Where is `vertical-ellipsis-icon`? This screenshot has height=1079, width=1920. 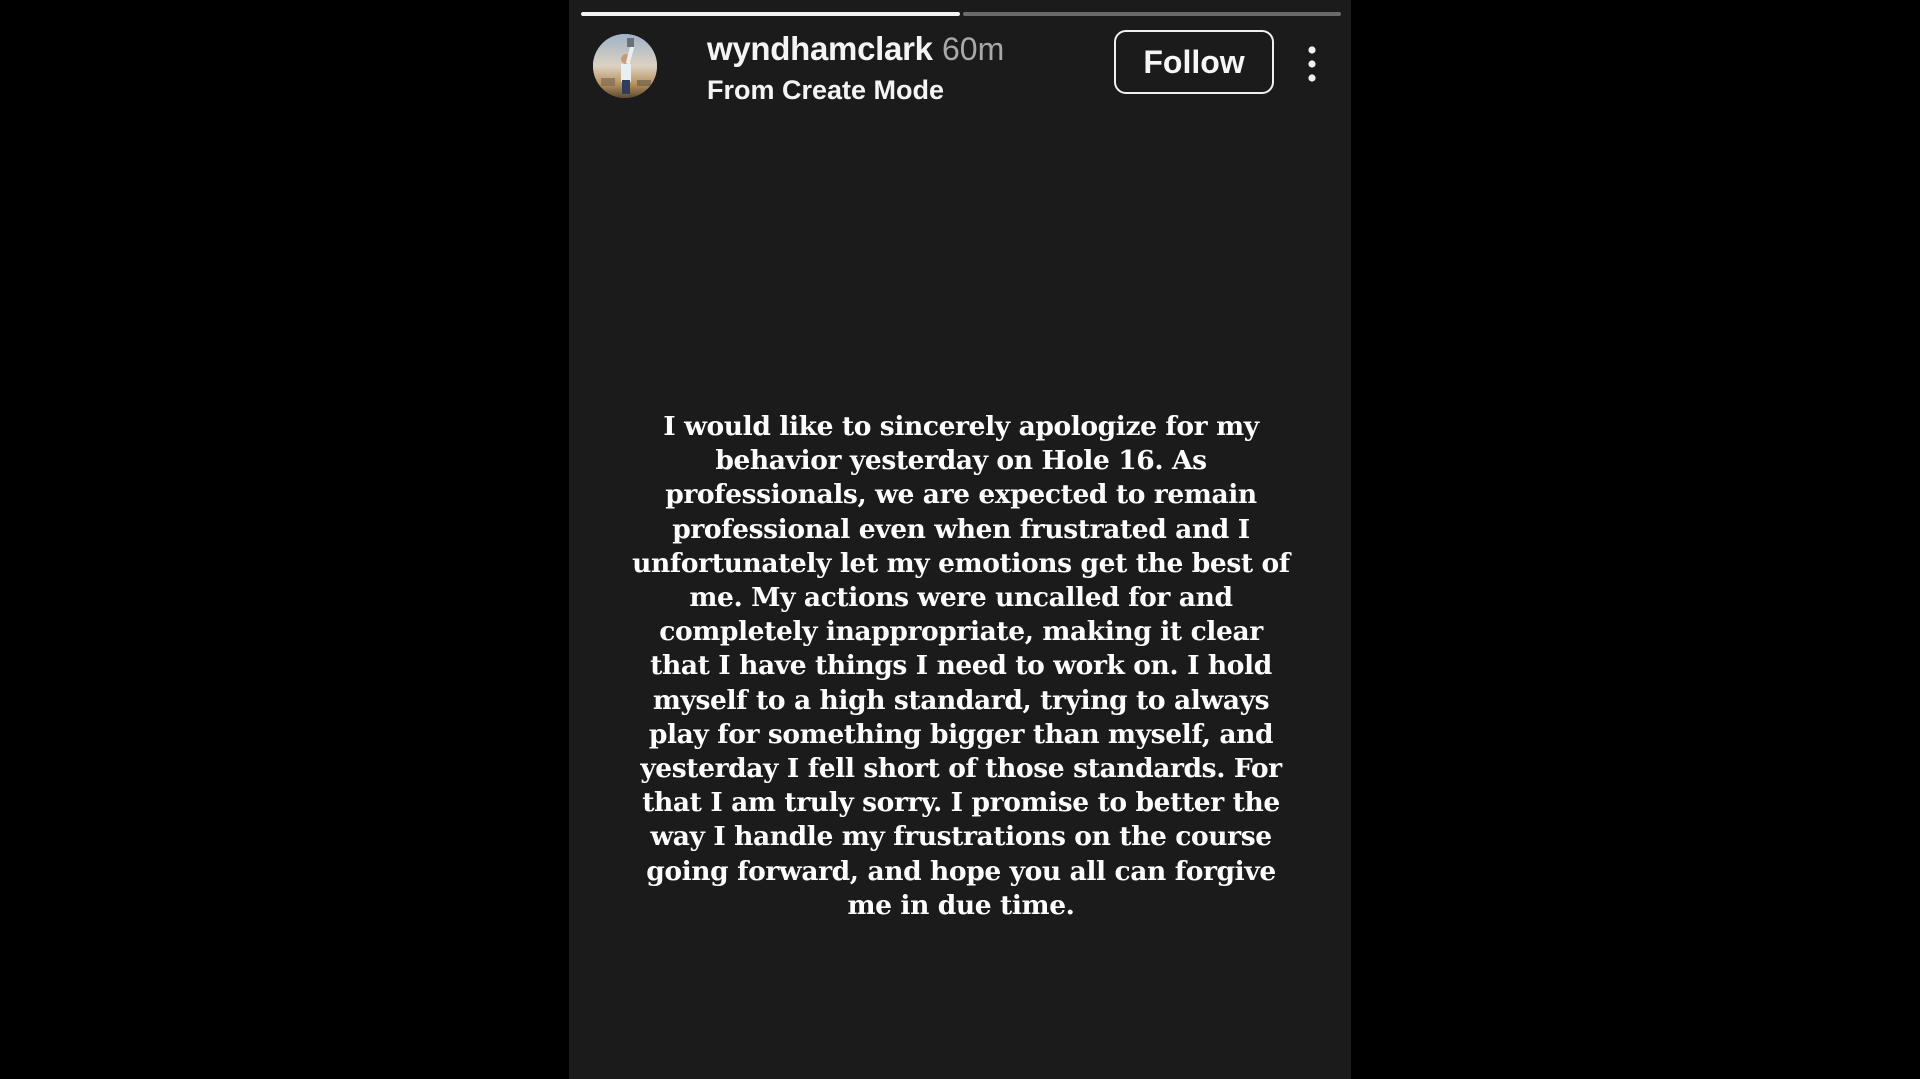
vertical-ellipsis-icon is located at coordinates (1312, 64).